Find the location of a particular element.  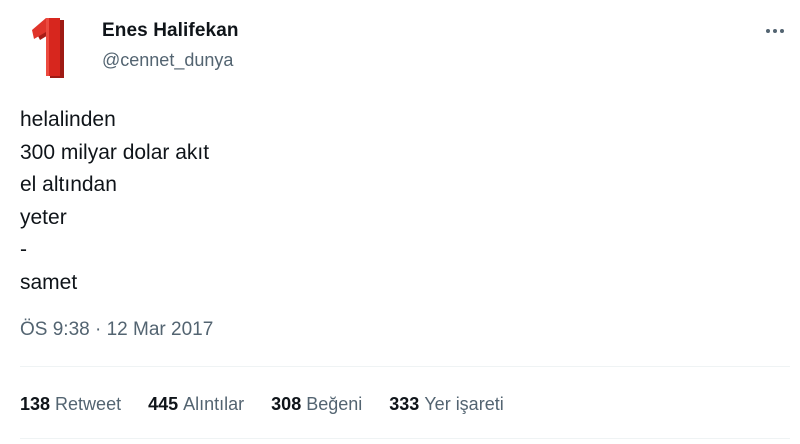

stat-value: 308 is located at coordinates (286, 404).